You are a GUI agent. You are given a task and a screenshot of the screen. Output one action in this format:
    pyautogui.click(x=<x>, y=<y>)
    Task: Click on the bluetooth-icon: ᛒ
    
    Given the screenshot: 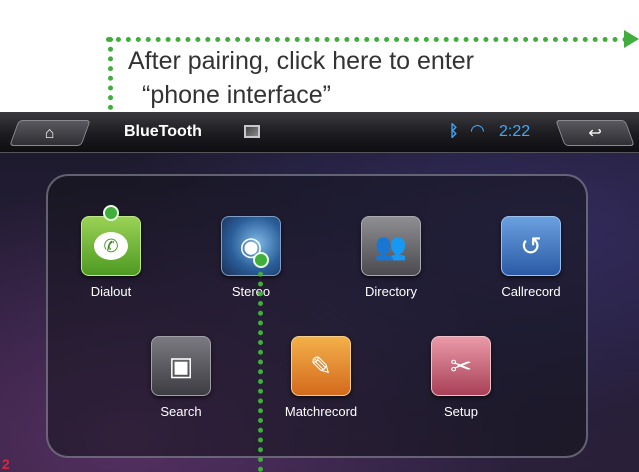 What is the action you would take?
    pyautogui.click(x=454, y=131)
    